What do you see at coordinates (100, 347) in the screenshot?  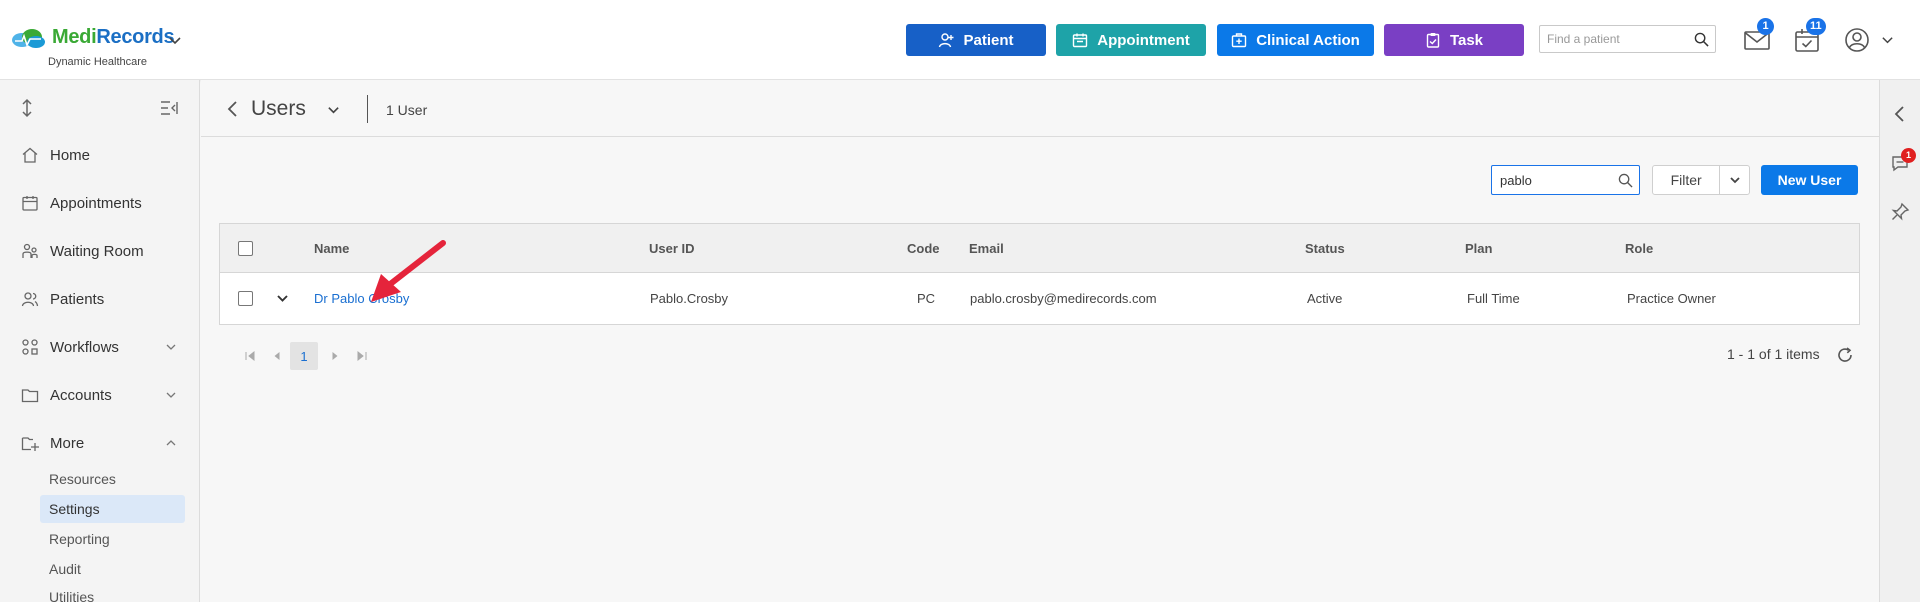 I see `sidebar-item-workflows: Workflows` at bounding box center [100, 347].